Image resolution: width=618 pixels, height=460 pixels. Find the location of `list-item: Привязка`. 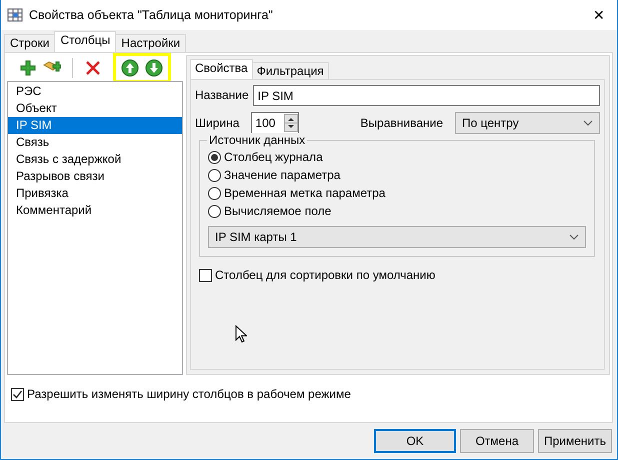

list-item: Привязка is located at coordinates (95, 193).